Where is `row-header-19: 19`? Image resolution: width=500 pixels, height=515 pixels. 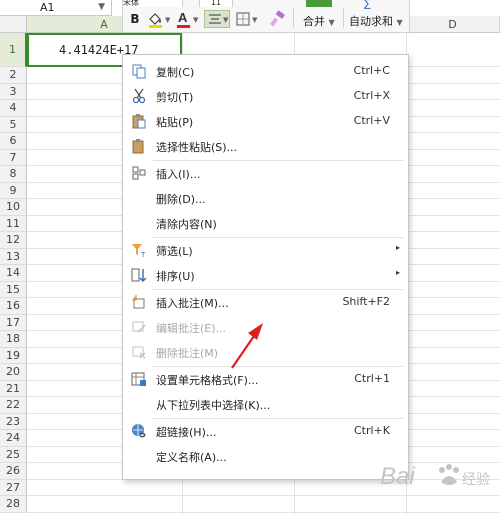
row-header-19: 19 is located at coordinates (13, 355).